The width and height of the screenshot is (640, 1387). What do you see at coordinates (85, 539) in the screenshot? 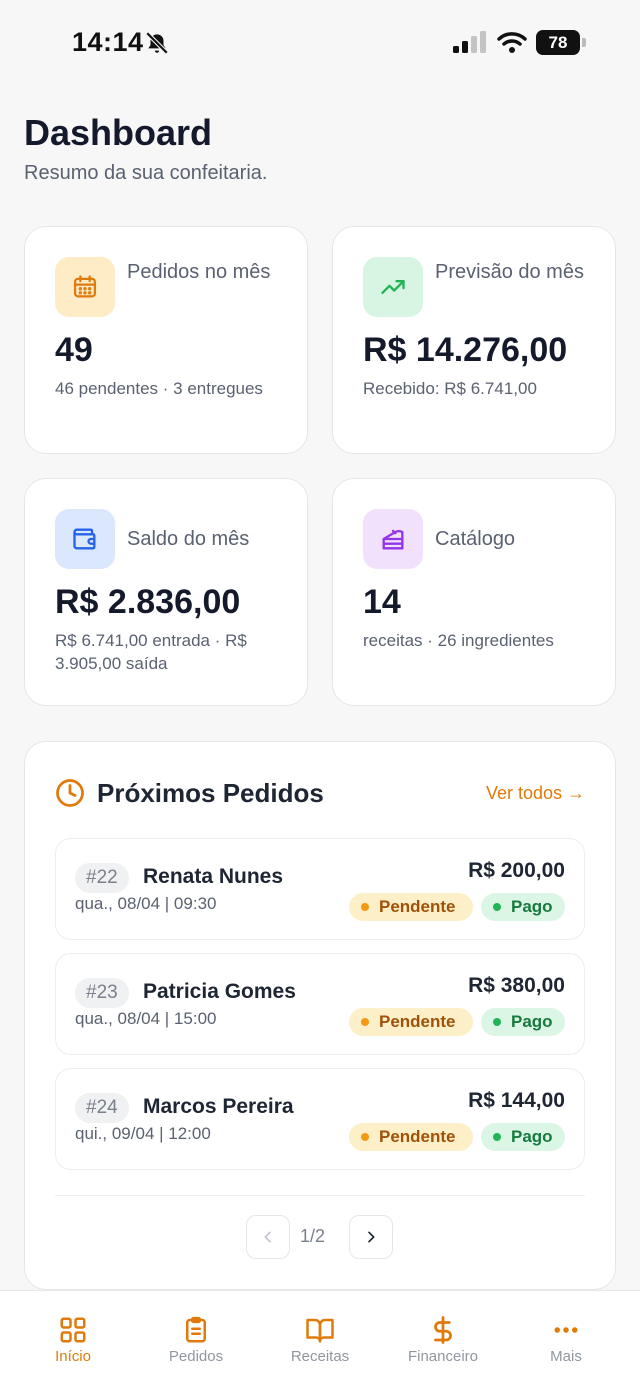
I see `wallet-icon` at bounding box center [85, 539].